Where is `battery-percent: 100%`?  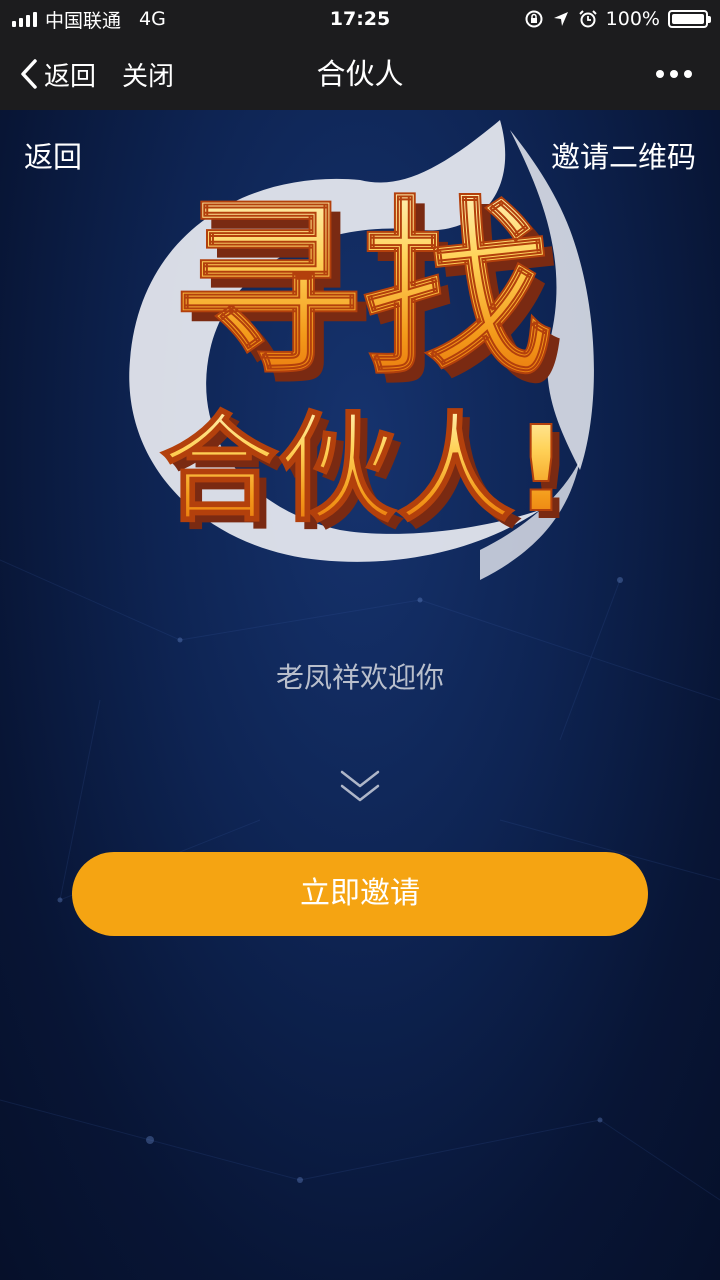 battery-percent: 100% is located at coordinates (632, 19).